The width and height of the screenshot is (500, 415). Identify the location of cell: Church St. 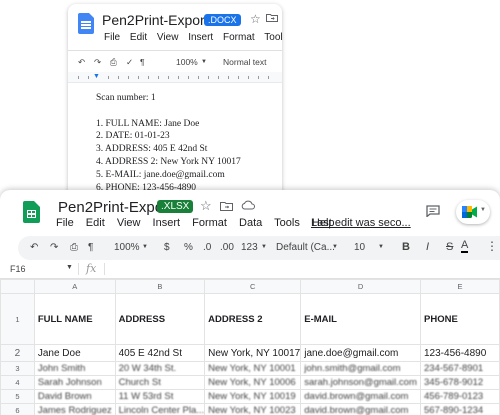
(160, 382).